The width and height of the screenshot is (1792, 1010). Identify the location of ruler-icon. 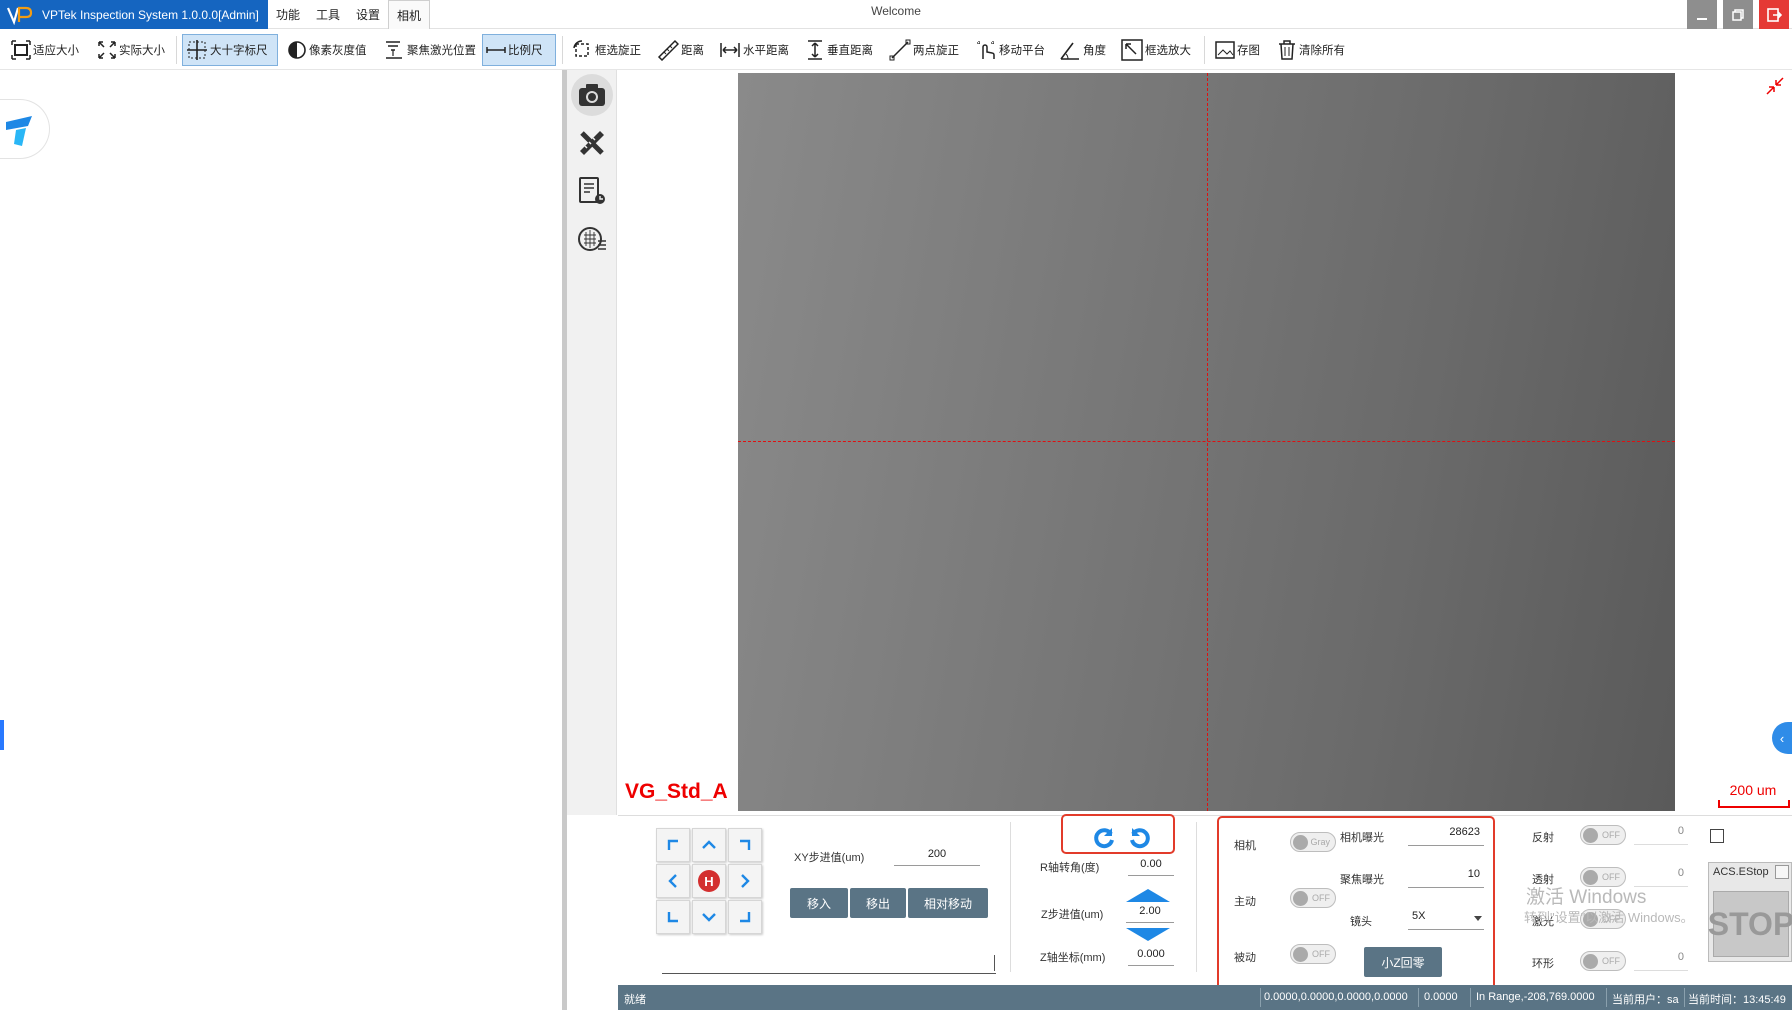
(668, 50).